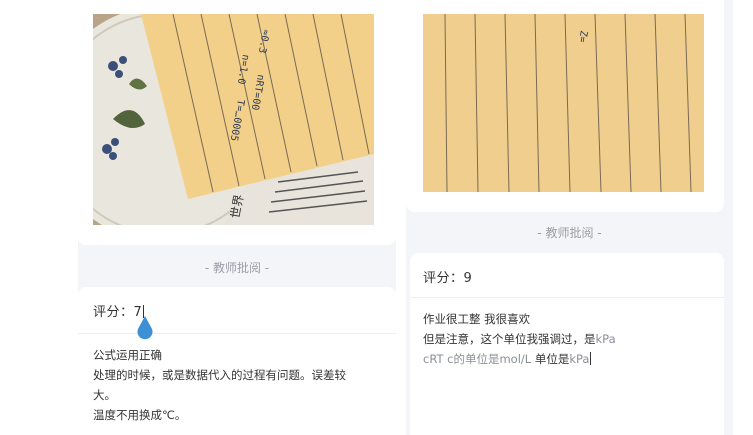 Image resolution: width=753 pixels, height=435 pixels. I want to click on left-teacher-review-label: - 教师批阅 -, so click(237, 268).